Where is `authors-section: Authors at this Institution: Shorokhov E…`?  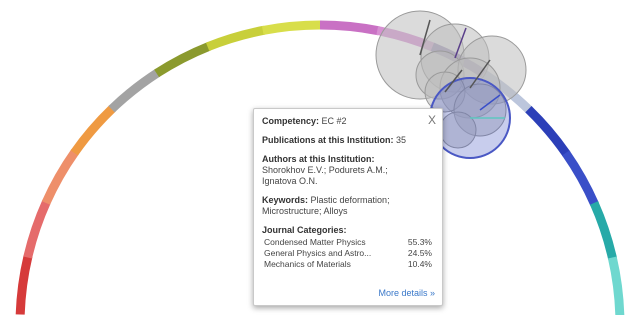
authors-section: Authors at this Institution: Shorokhov E… is located at coordinates (348, 170).